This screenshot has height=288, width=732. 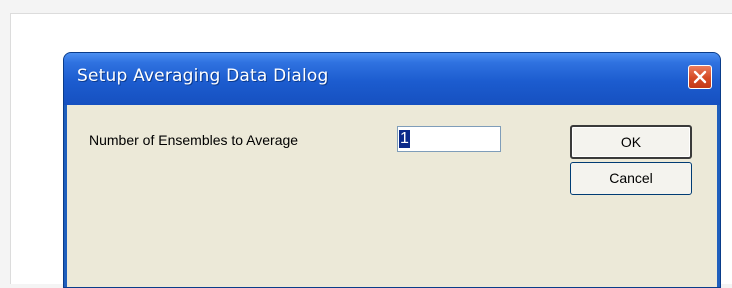 I want to click on close-icon, so click(x=700, y=77).